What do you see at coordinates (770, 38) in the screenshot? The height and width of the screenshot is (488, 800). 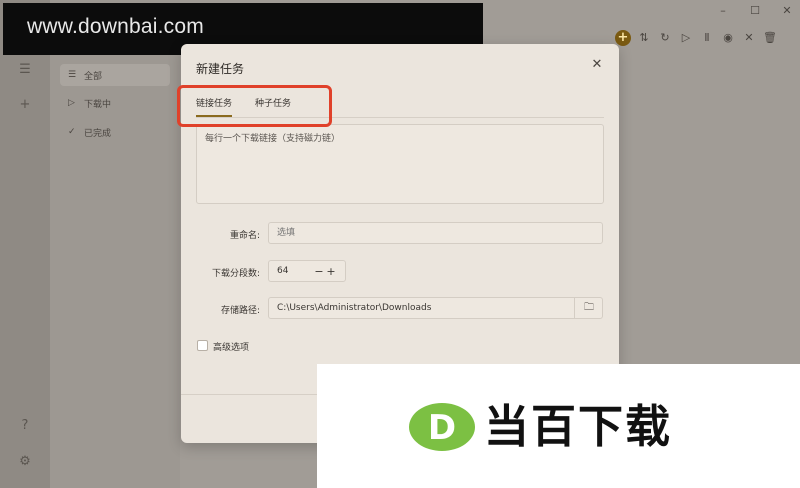 I see `trash-icon: 🗑` at bounding box center [770, 38].